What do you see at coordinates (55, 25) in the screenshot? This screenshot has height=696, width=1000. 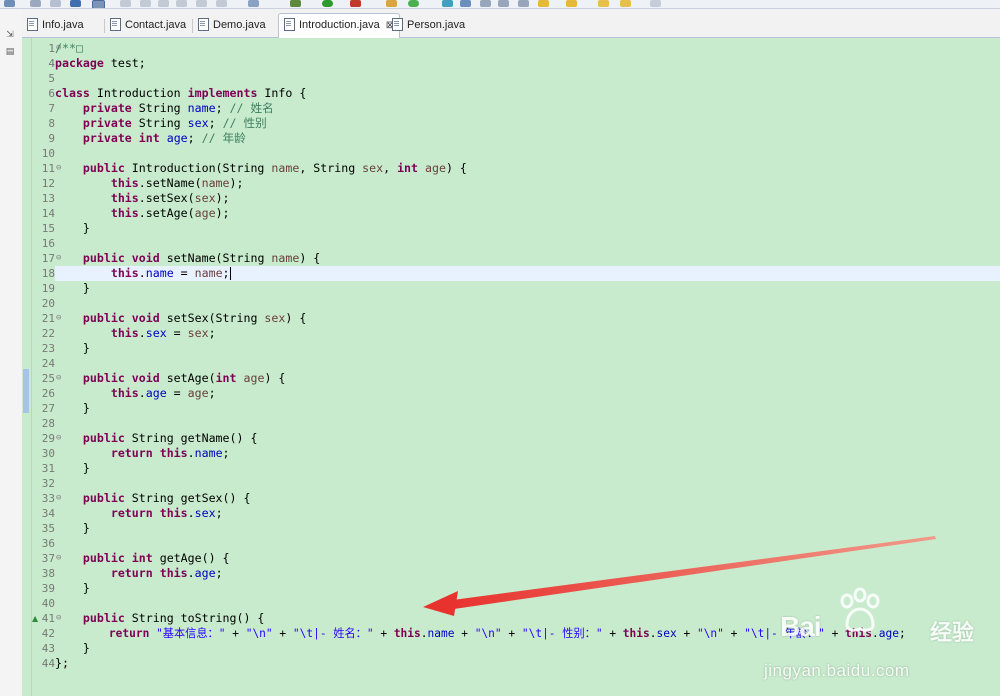 I see `tab-info-java: Info.java` at bounding box center [55, 25].